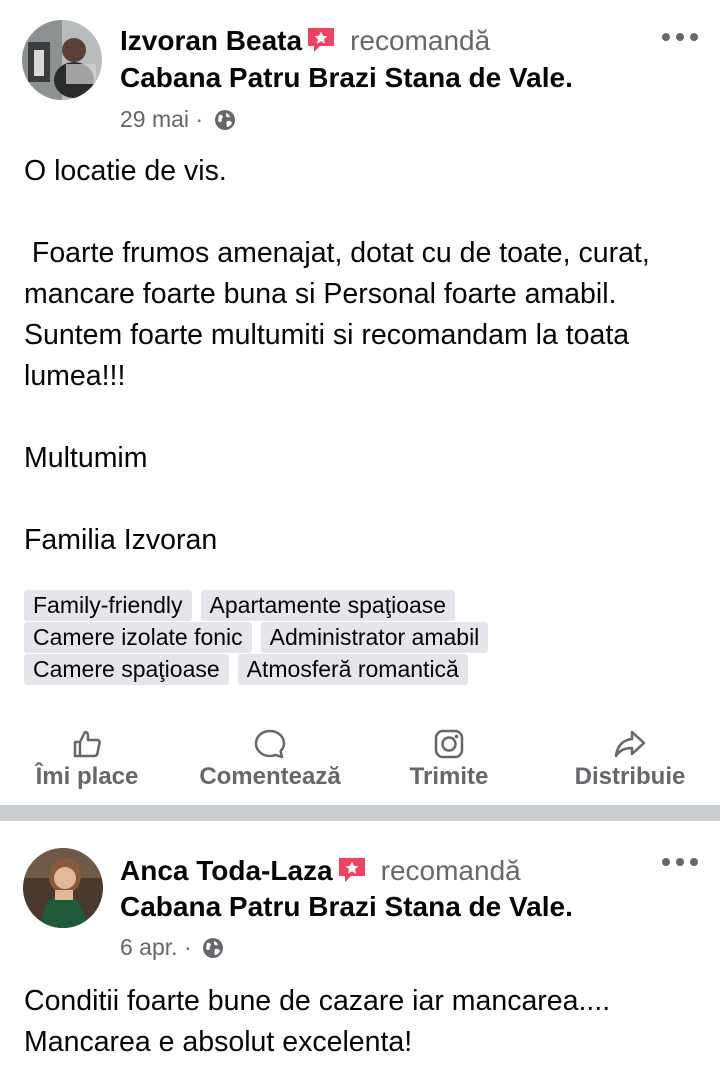  What do you see at coordinates (126, 669) in the screenshot?
I see `tag: Camere spaţioase` at bounding box center [126, 669].